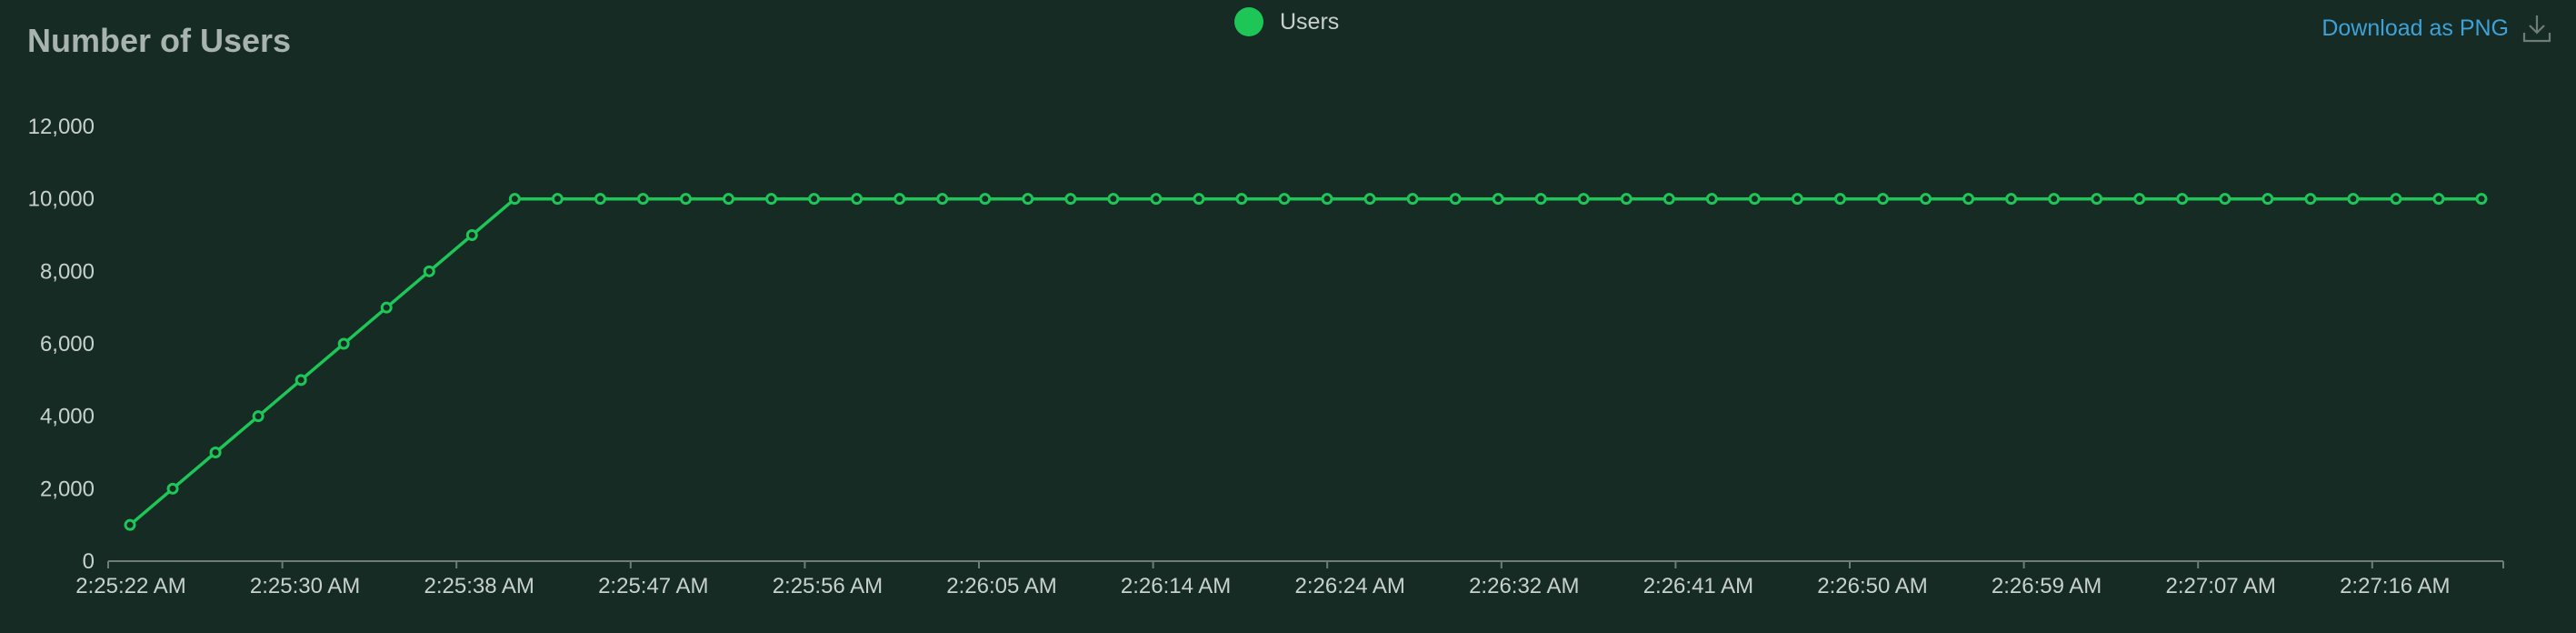 The image size is (2576, 633). What do you see at coordinates (2047, 586) in the screenshot?
I see `x-tick-label: 2:26:59 AM` at bounding box center [2047, 586].